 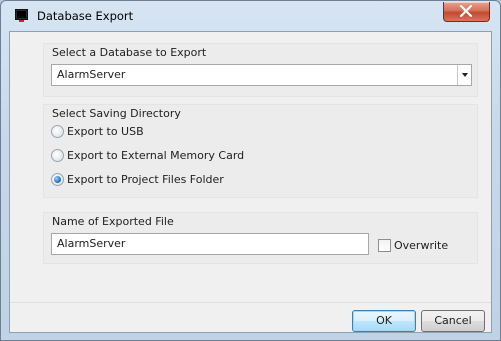 I want to click on radio-label: Export to Project Files Folder, so click(x=145, y=179).